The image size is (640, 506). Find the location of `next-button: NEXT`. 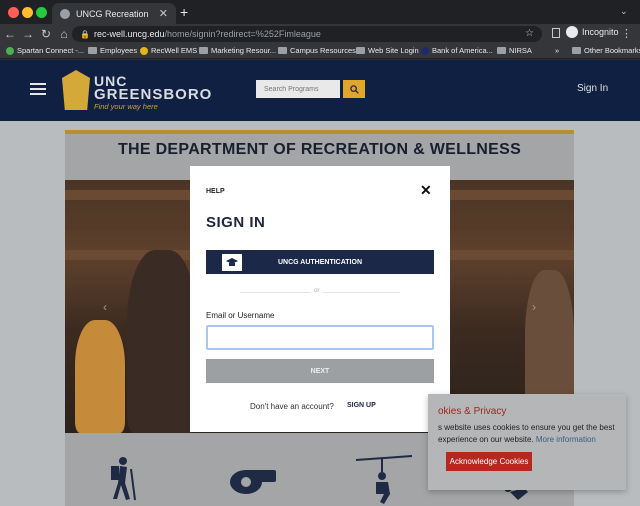

next-button: NEXT is located at coordinates (320, 371).